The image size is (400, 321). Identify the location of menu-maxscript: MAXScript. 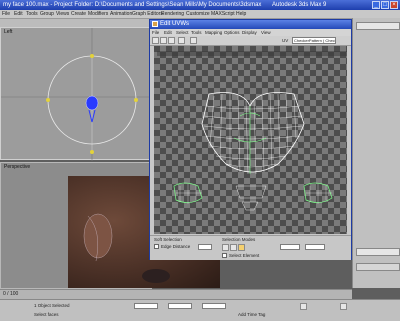
(223, 14).